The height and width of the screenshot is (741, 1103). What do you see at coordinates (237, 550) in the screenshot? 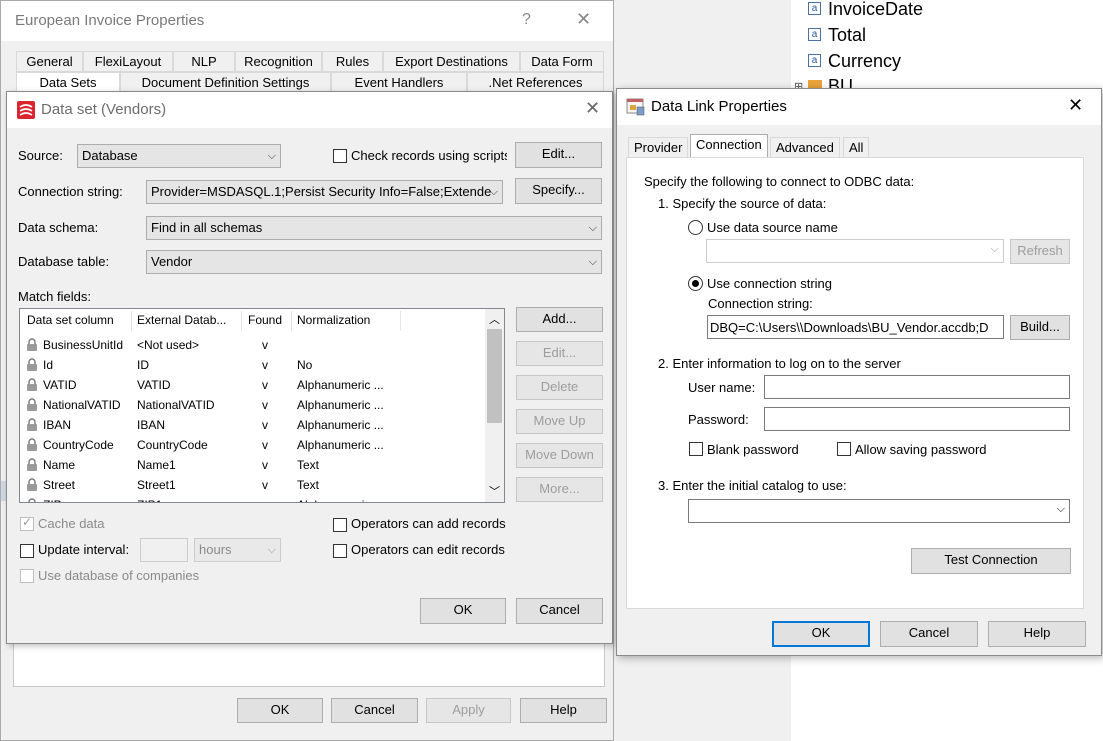
I see `interval-unit-select: hours ⌵` at bounding box center [237, 550].